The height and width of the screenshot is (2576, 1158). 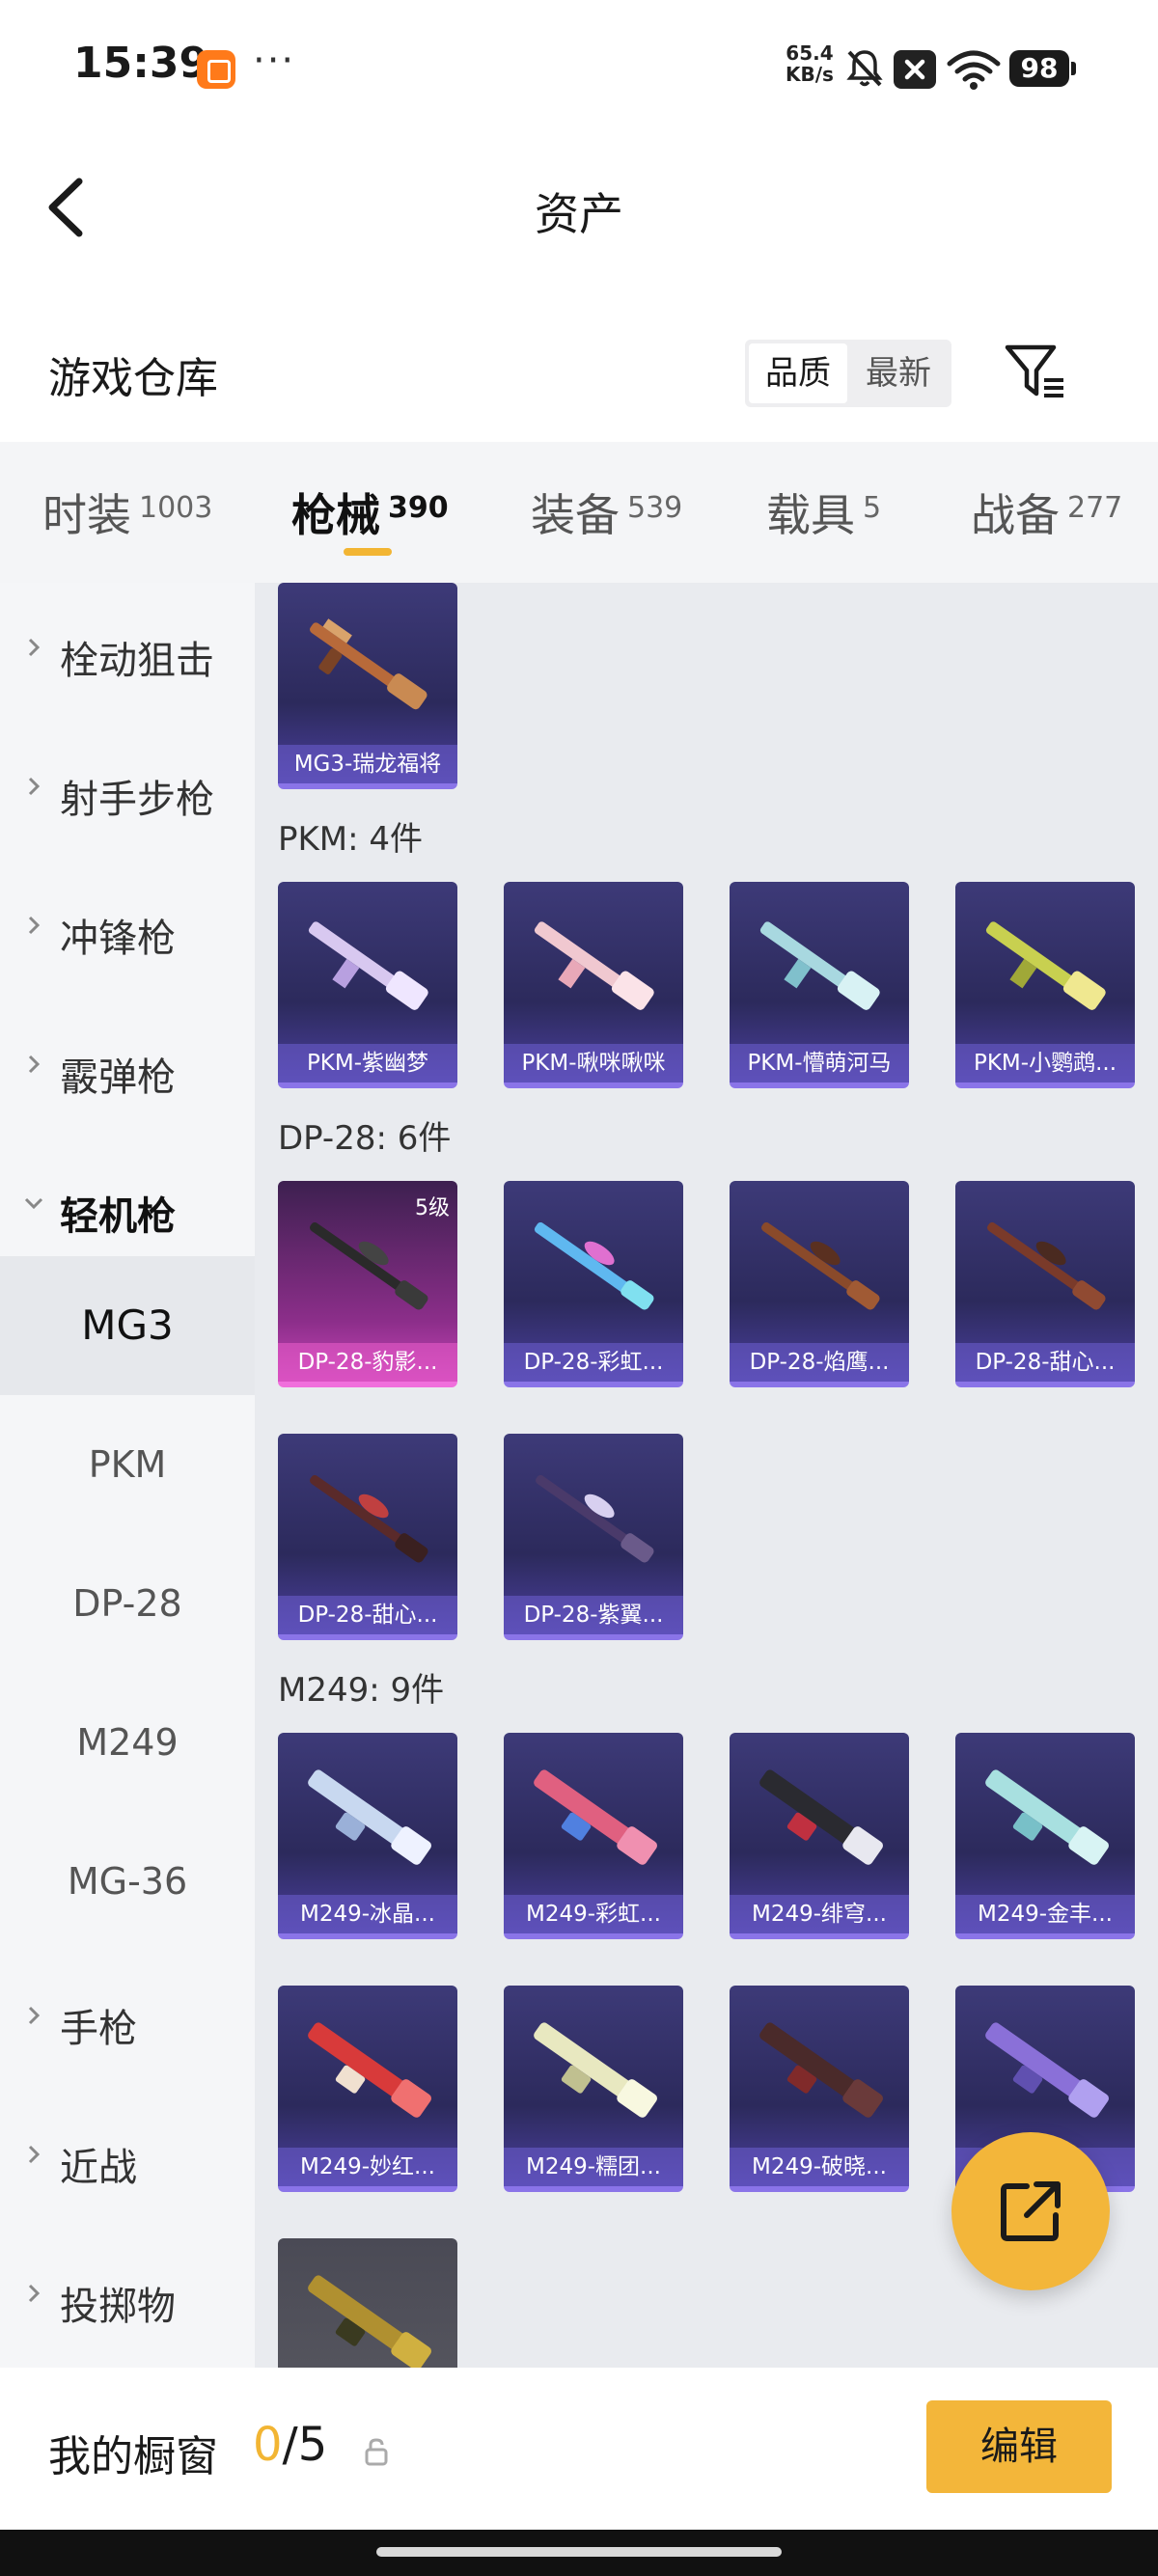 What do you see at coordinates (133, 2456) in the screenshot?
I see `showcase-label: 我的橱窗` at bounding box center [133, 2456].